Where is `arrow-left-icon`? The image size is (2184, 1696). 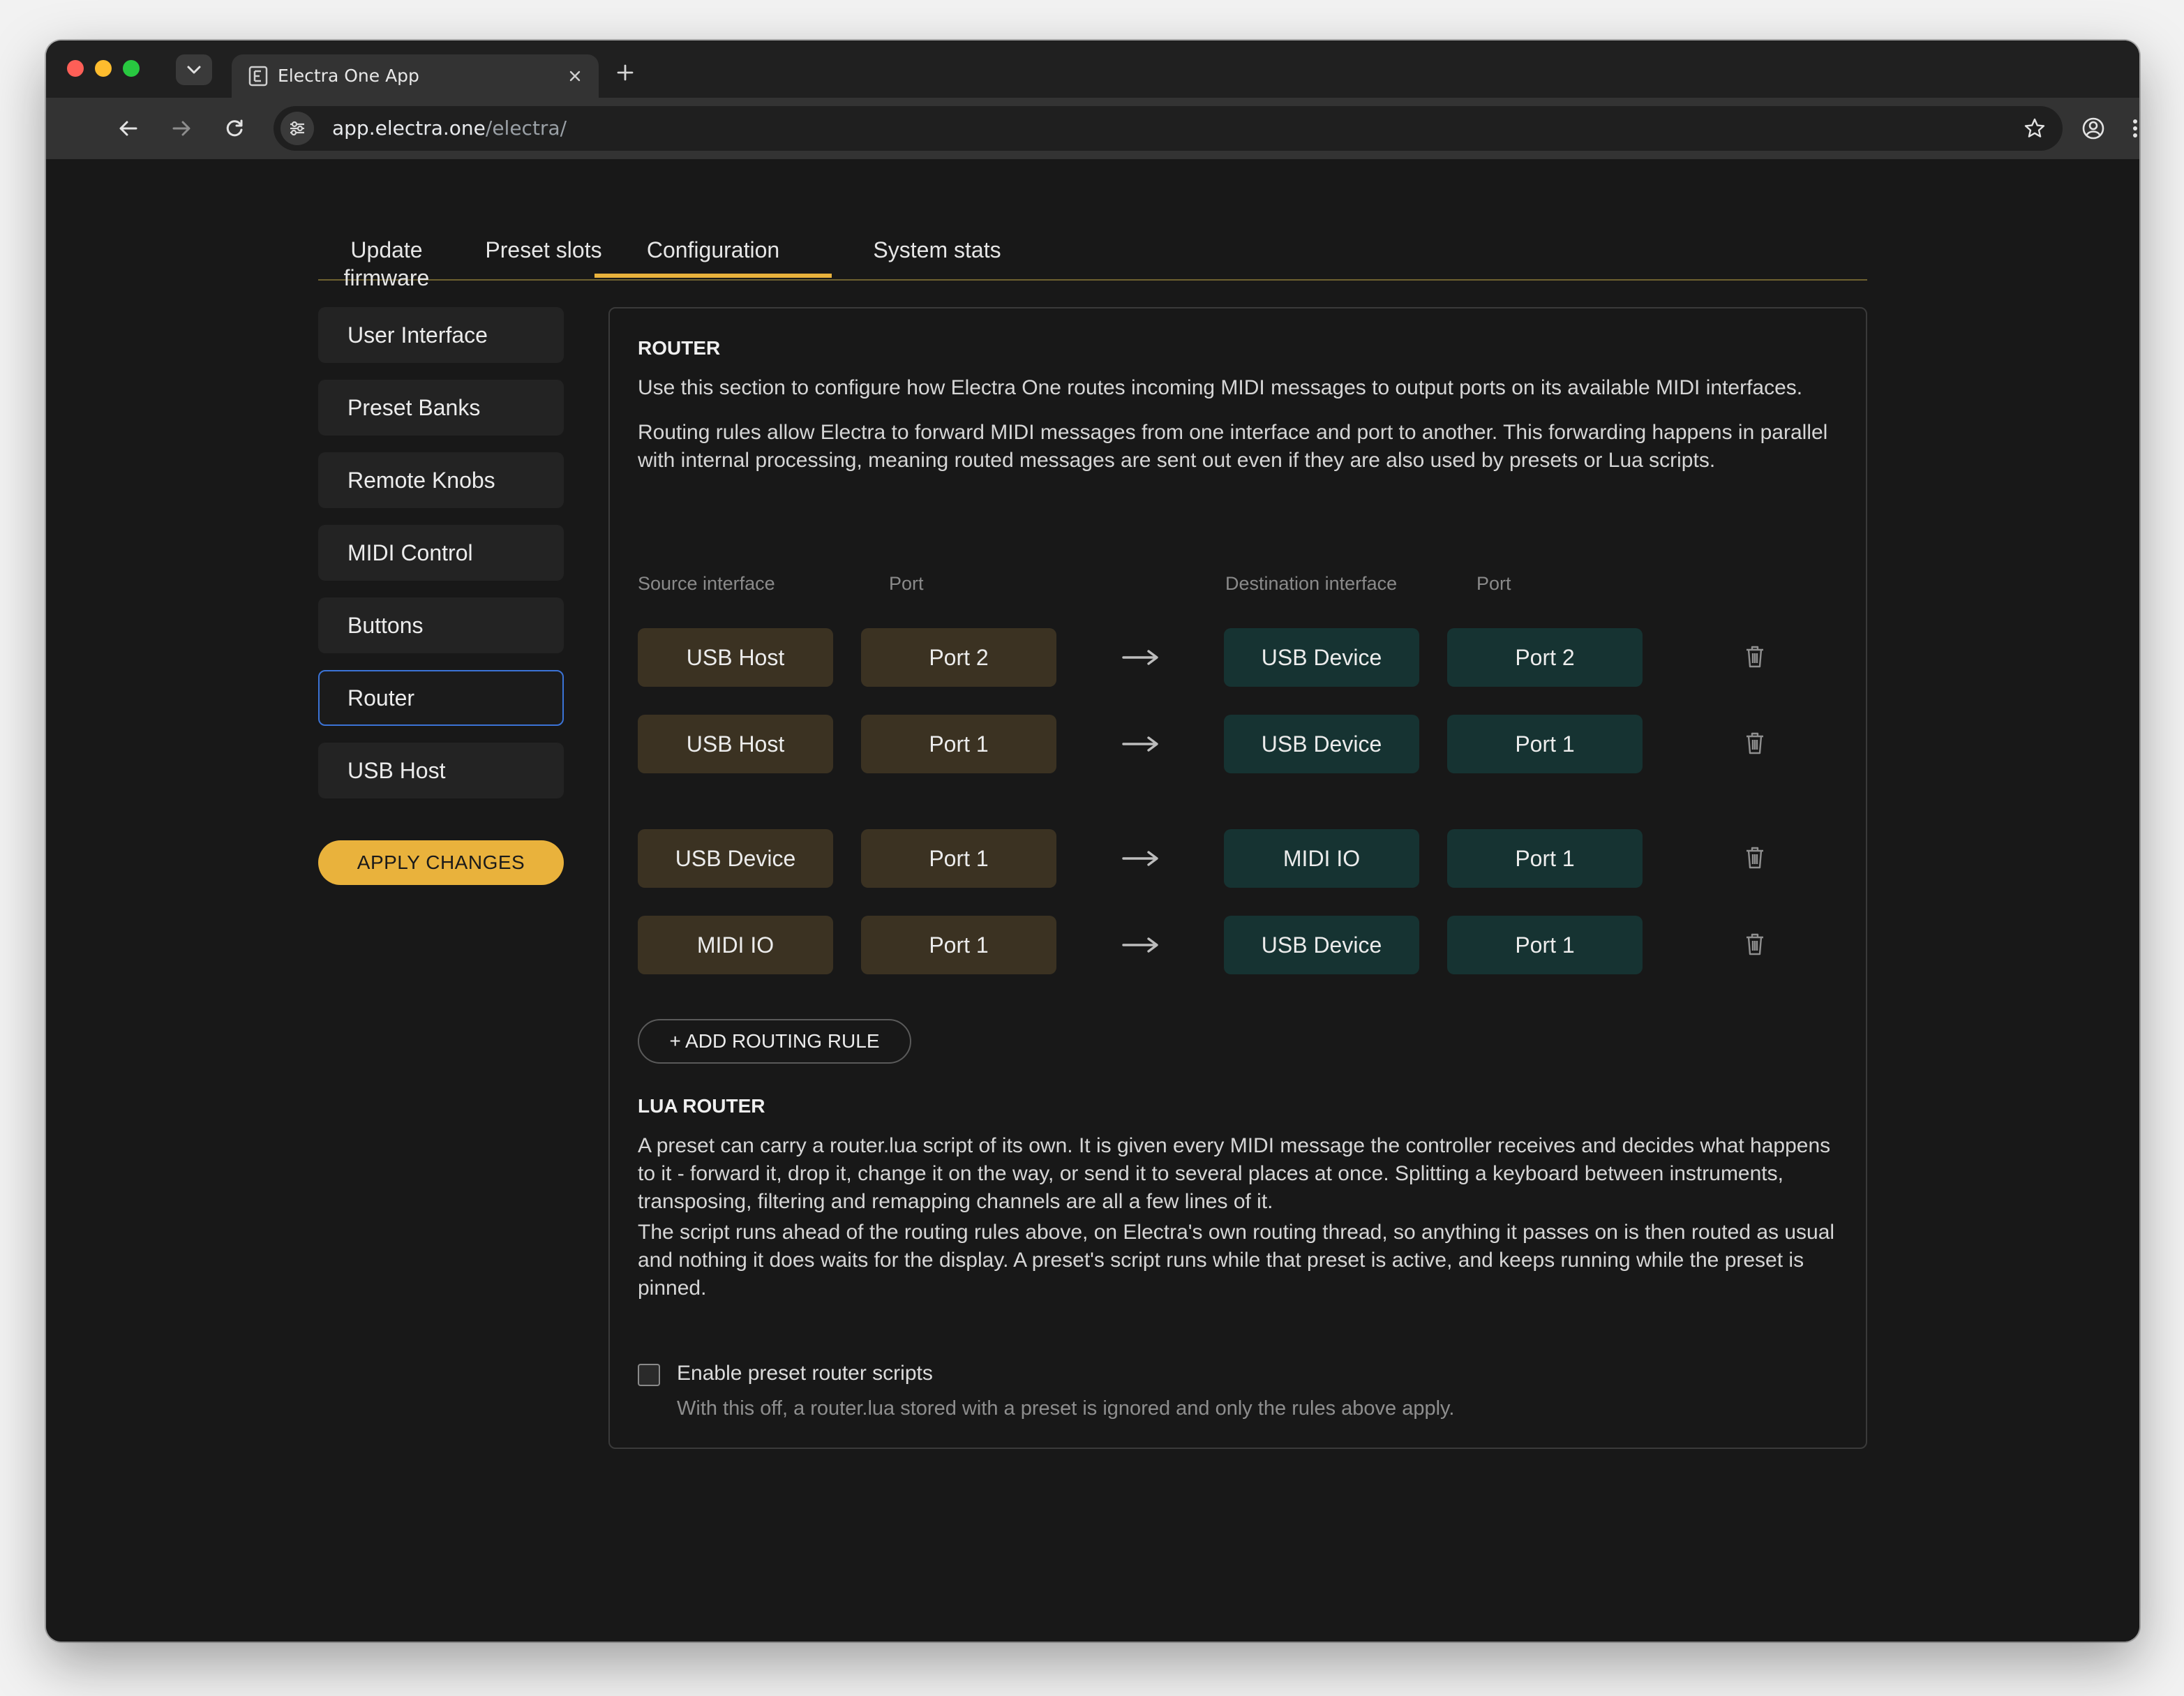 arrow-left-icon is located at coordinates (128, 128).